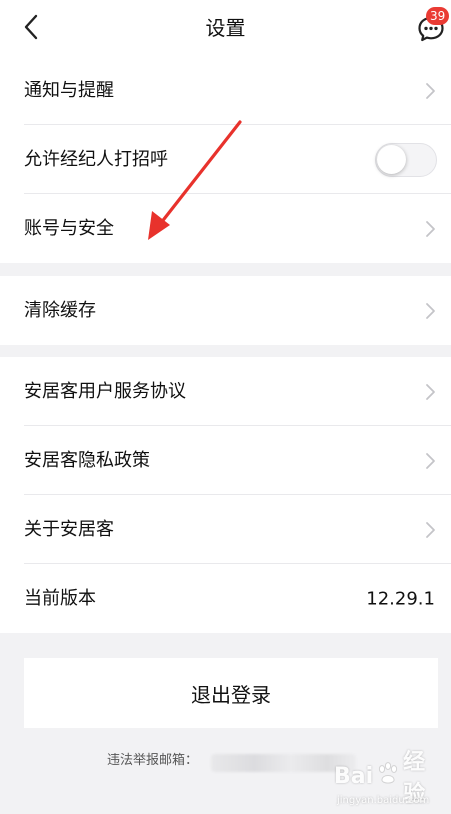 This screenshot has height=814, width=451. I want to click on logout-button: 退出登录, so click(231, 693).